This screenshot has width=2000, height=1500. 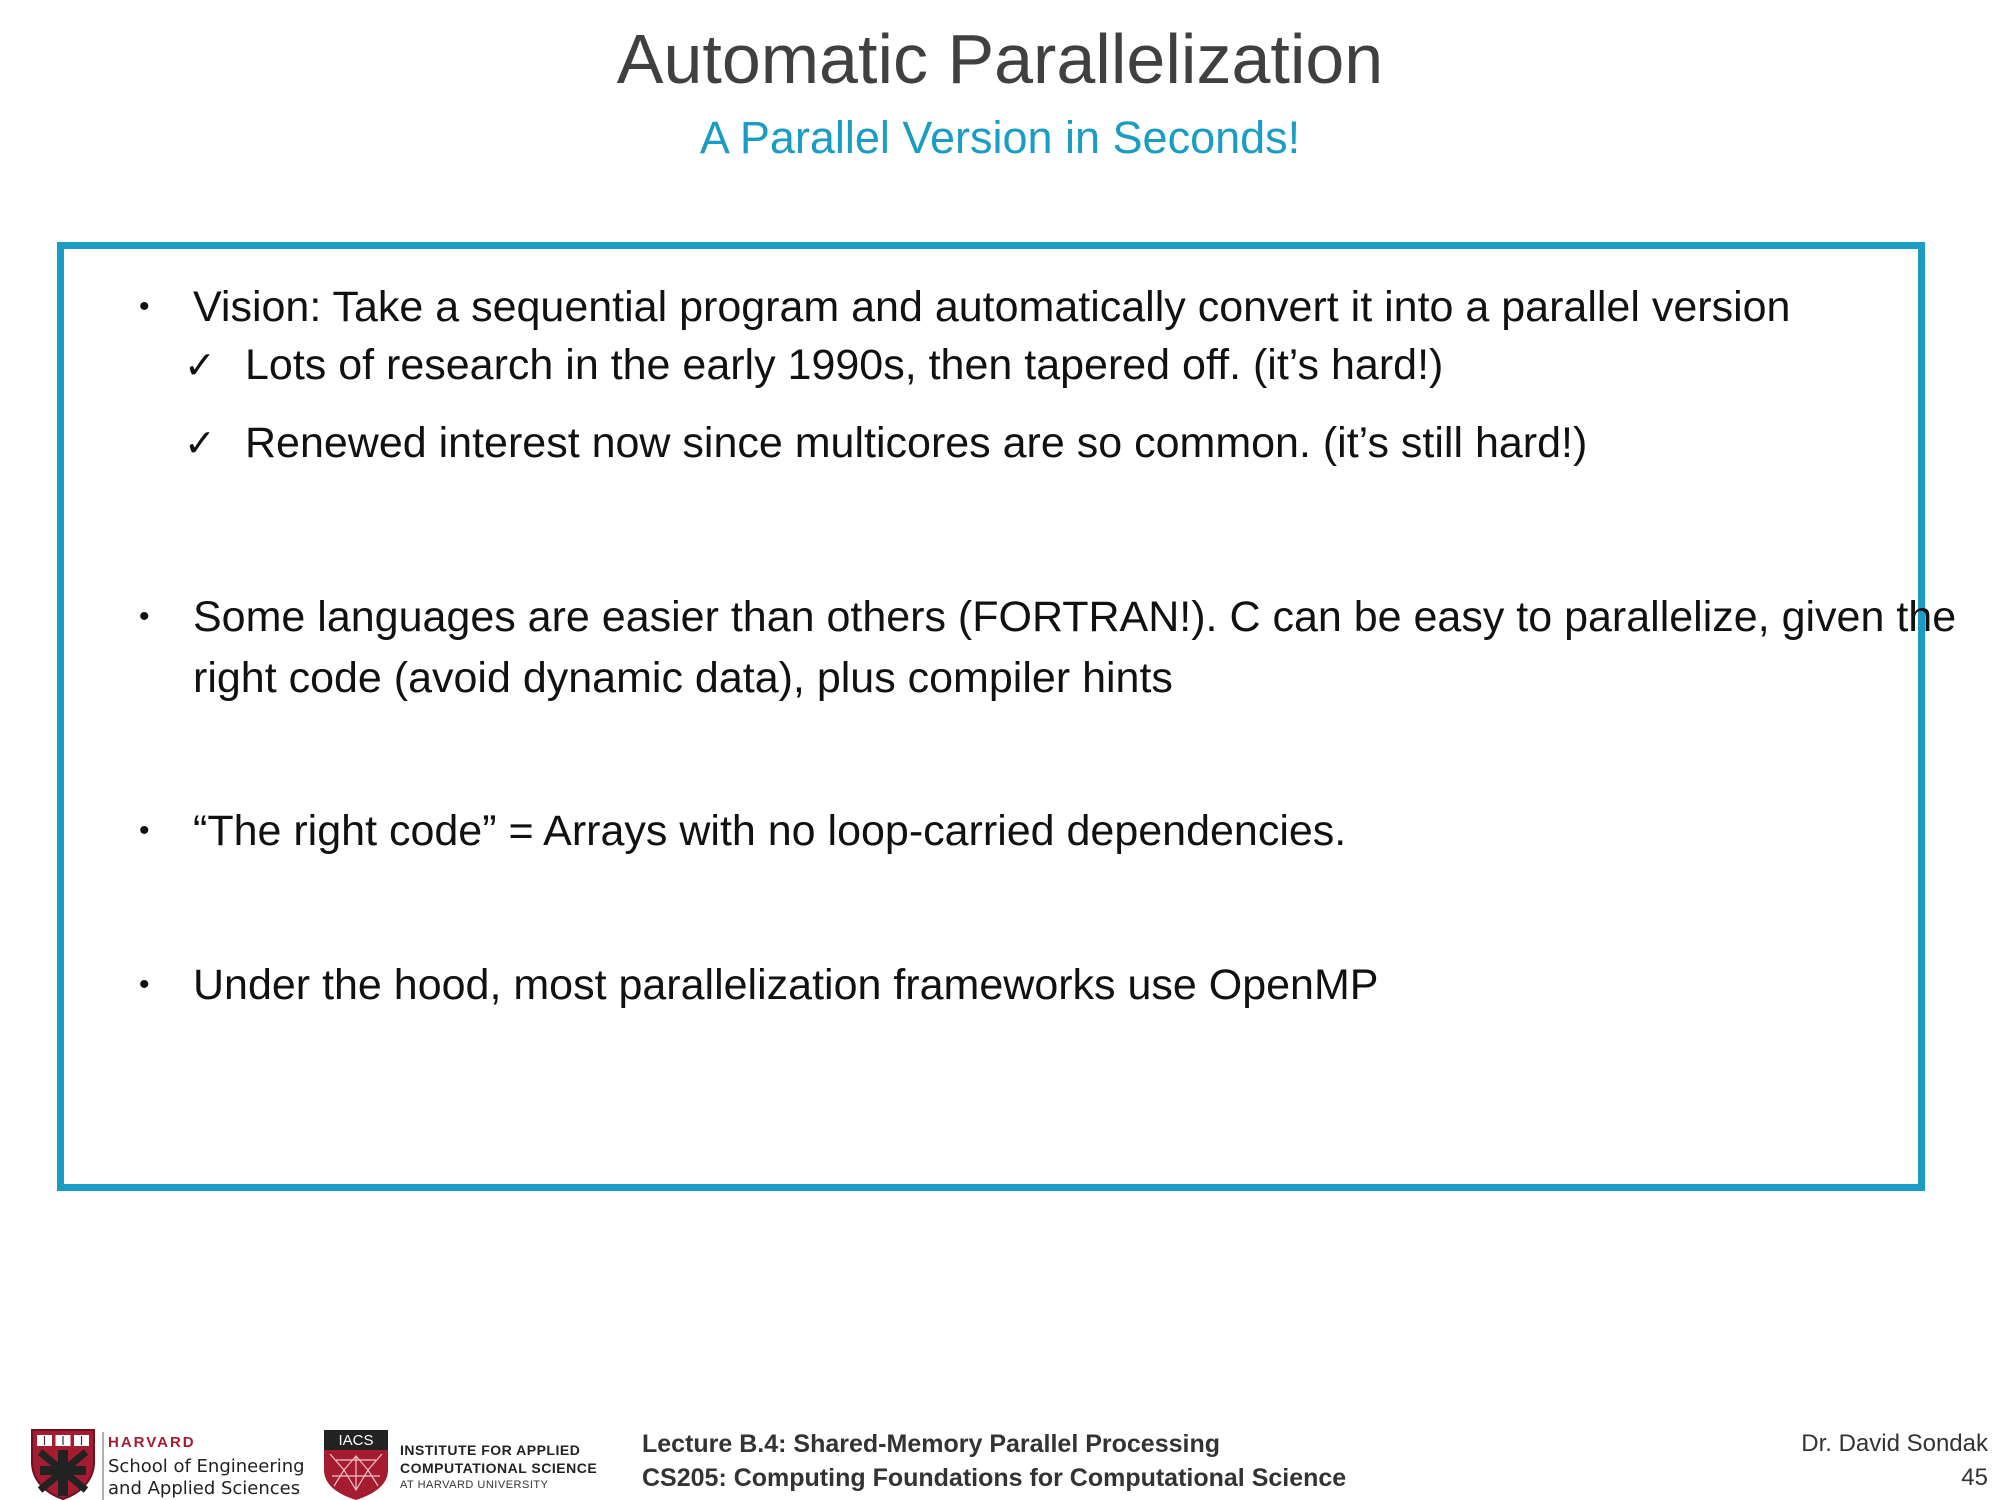 I want to click on harvard-school-line2: and Applied Sciences, so click(x=204, y=1488).